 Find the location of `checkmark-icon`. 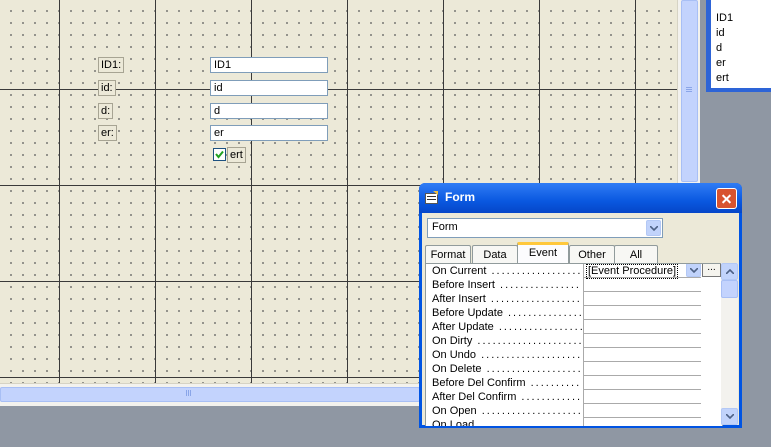

checkmark-icon is located at coordinates (219, 154).